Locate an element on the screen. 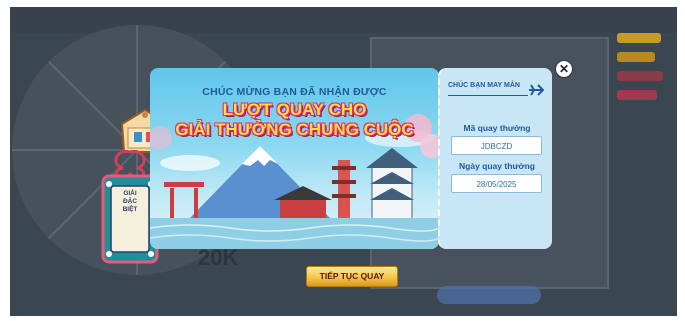 The image size is (685, 321). popup-headline-line3: GIẢI THƯỞNG CHUNG CUỘC is located at coordinates (294, 129).